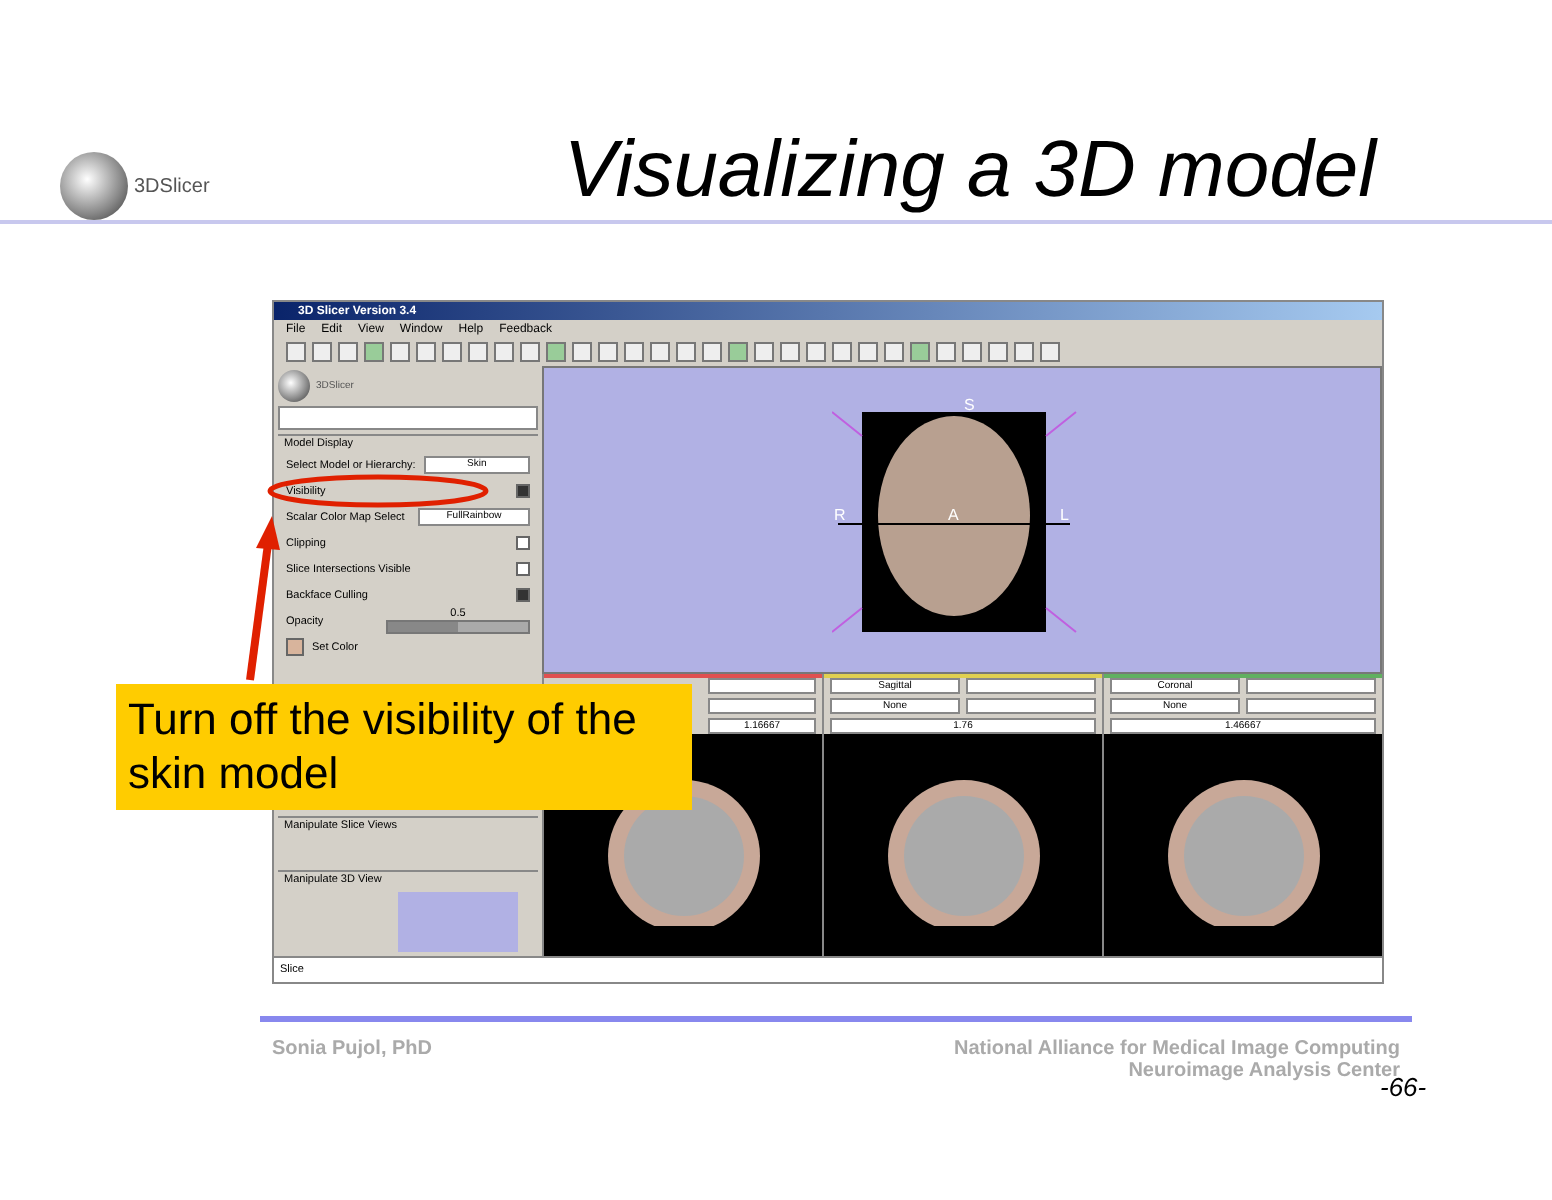 Image resolution: width=1552 pixels, height=1200 pixels. What do you see at coordinates (423, 627) in the screenshot?
I see `slider-fill` at bounding box center [423, 627].